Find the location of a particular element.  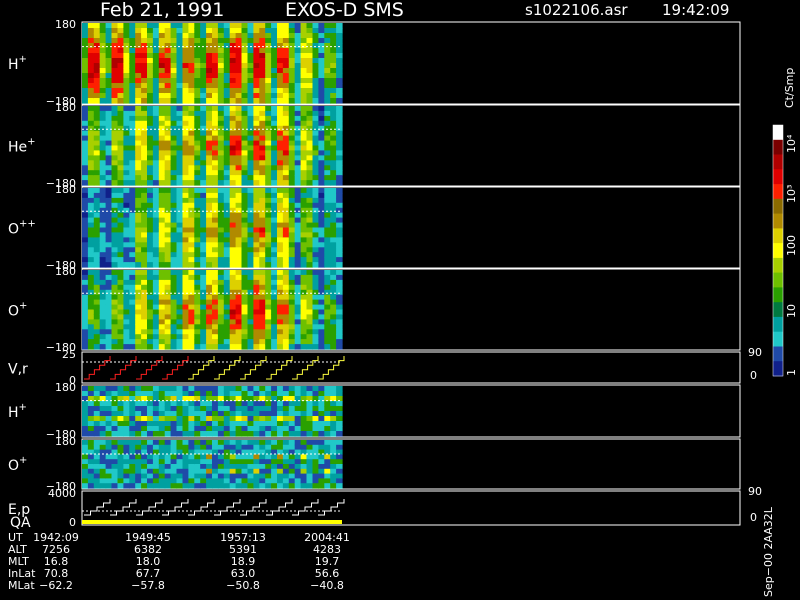

axis-tick-right-top: 90 is located at coordinates (755, 352).